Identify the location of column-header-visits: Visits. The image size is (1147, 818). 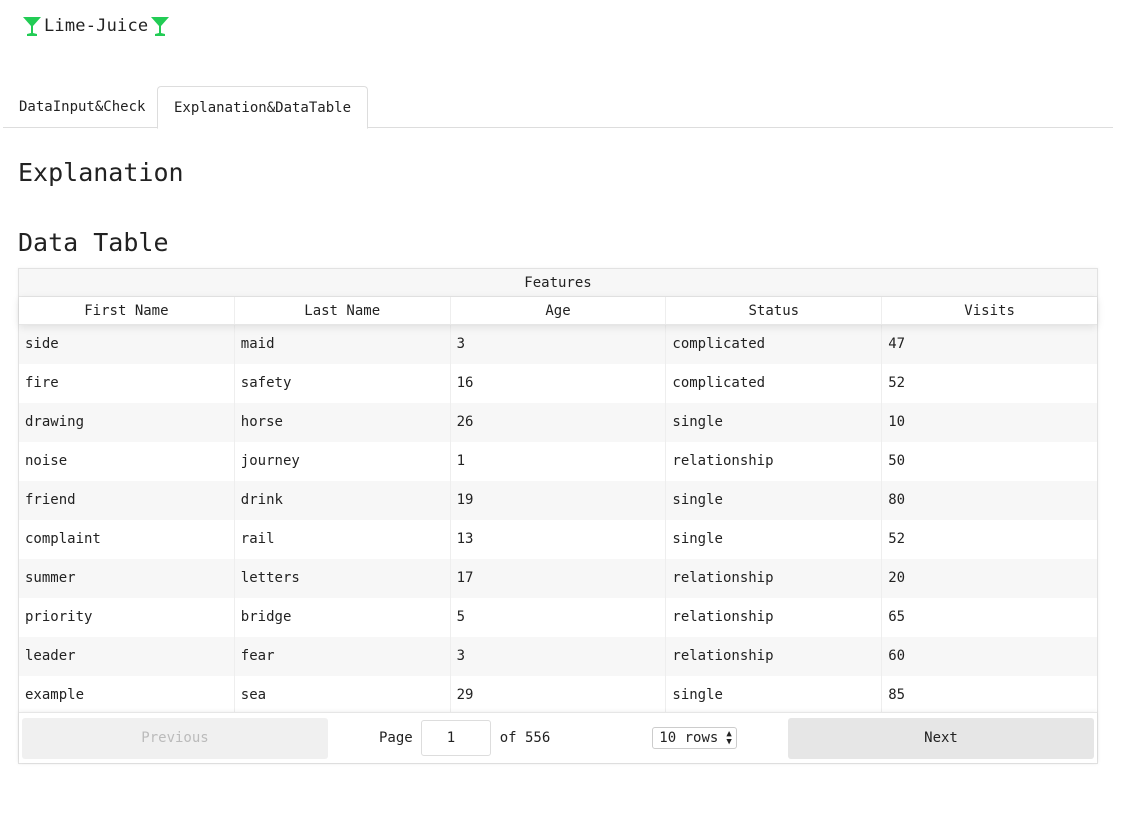
(989, 310).